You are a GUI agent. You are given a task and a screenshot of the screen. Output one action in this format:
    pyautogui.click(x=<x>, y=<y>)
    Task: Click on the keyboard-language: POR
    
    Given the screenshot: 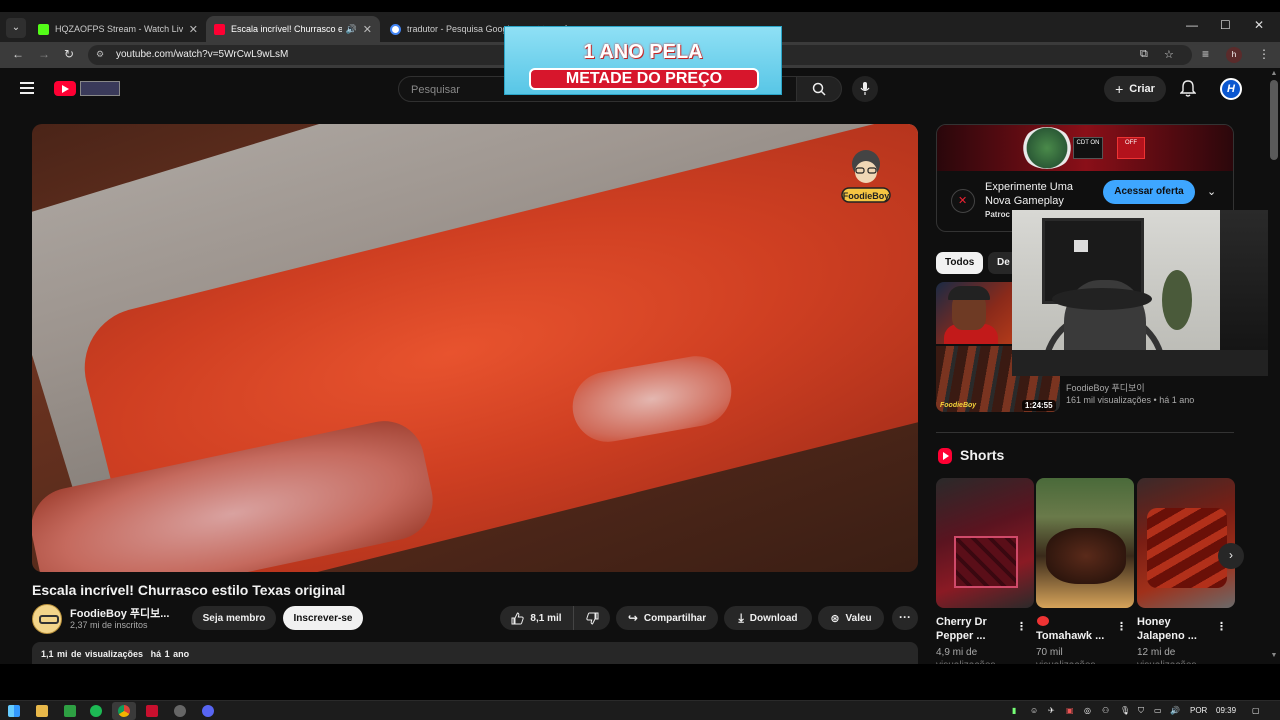 What is the action you would take?
    pyautogui.click(x=1198, y=710)
    